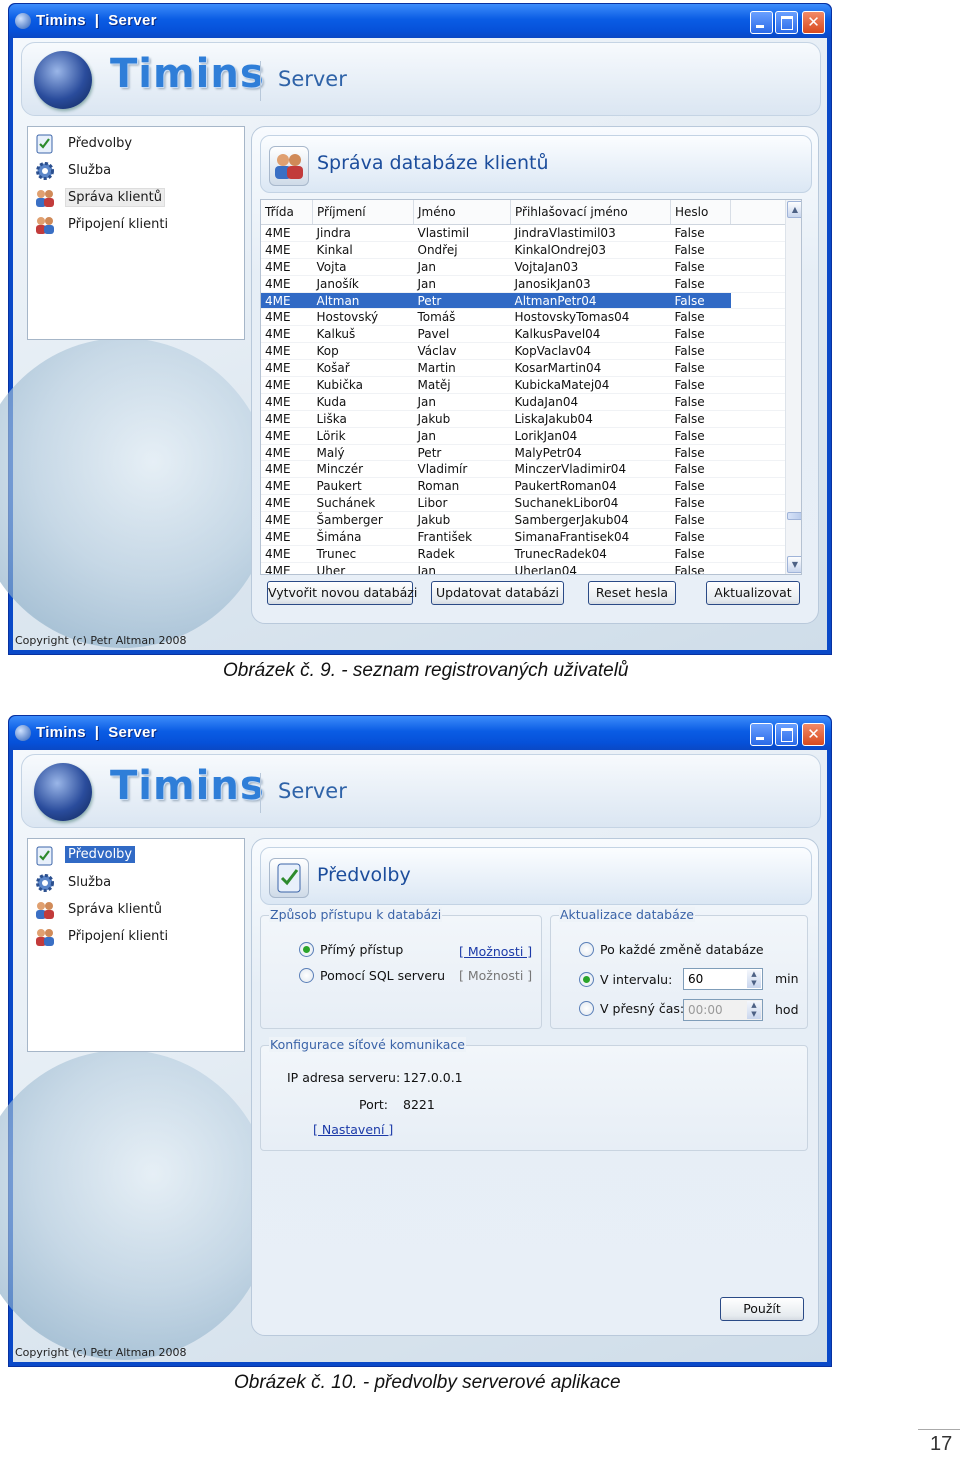  Describe the element at coordinates (586, 1008) in the screenshot. I see `exact-time-radio` at that location.